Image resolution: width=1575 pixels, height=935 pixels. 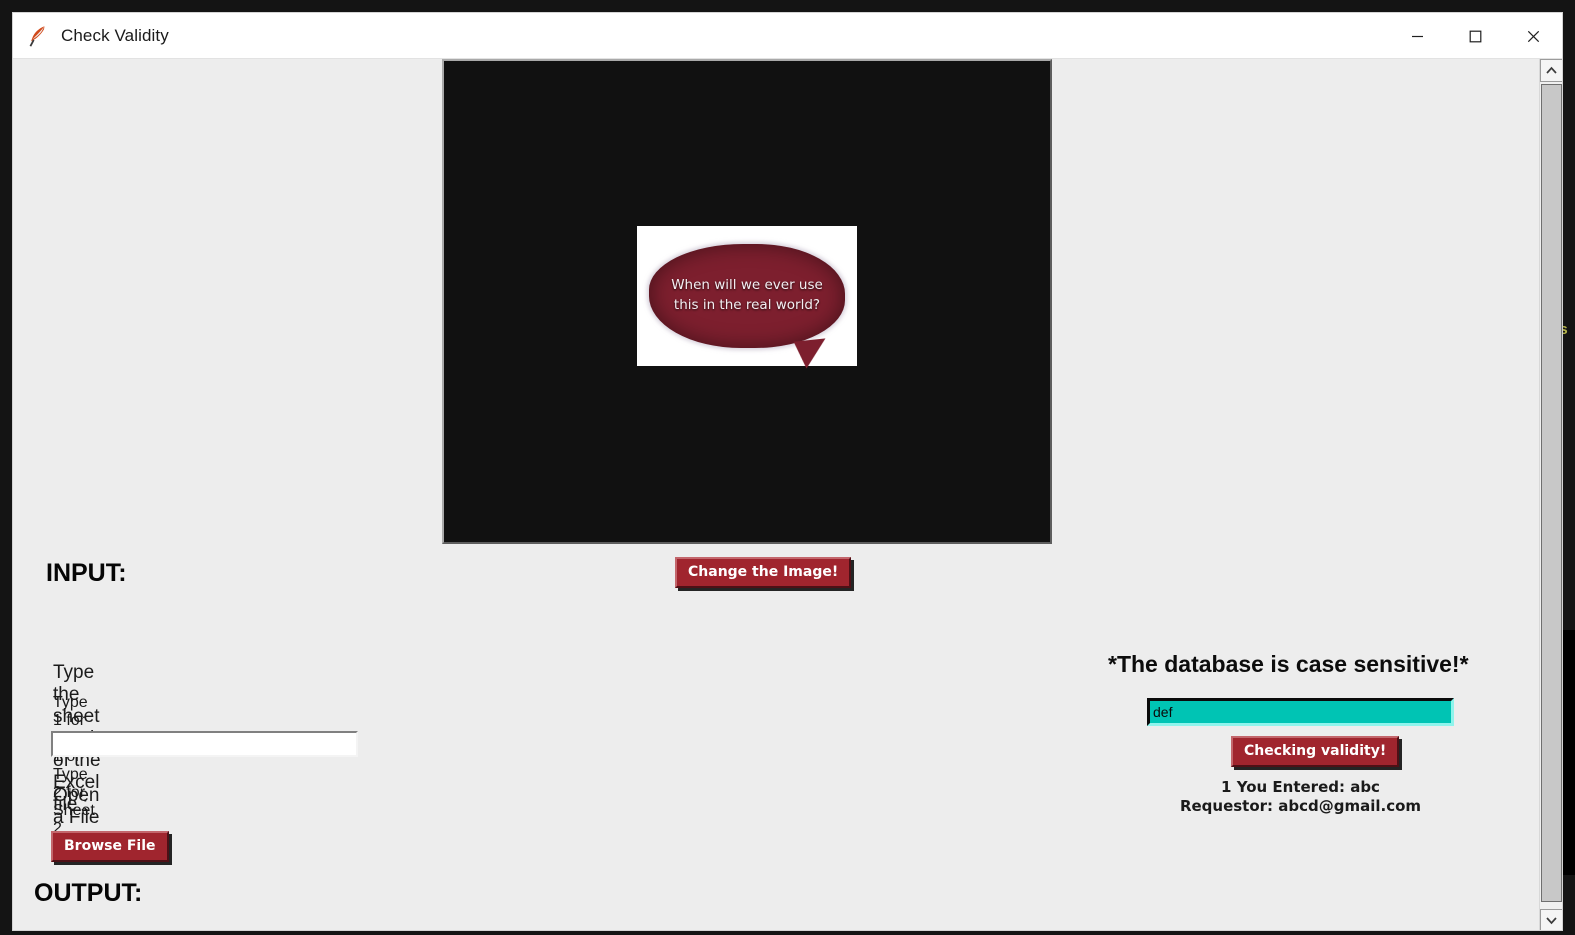 I want to click on chevron-down-icon, so click(x=1551, y=921).